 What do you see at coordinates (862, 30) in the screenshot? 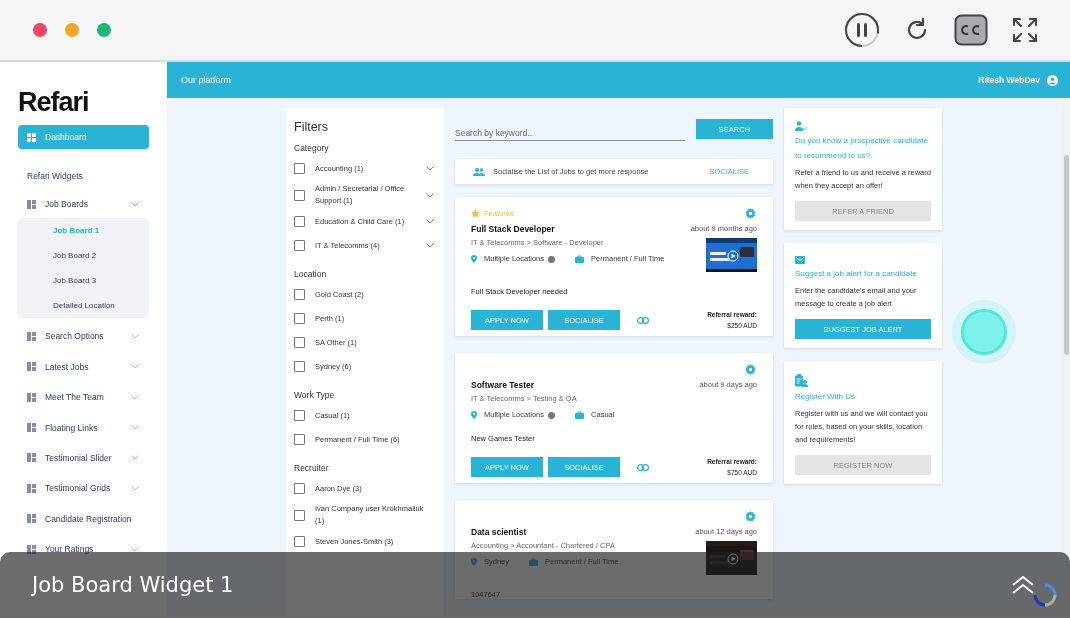
I see `pause-button` at bounding box center [862, 30].